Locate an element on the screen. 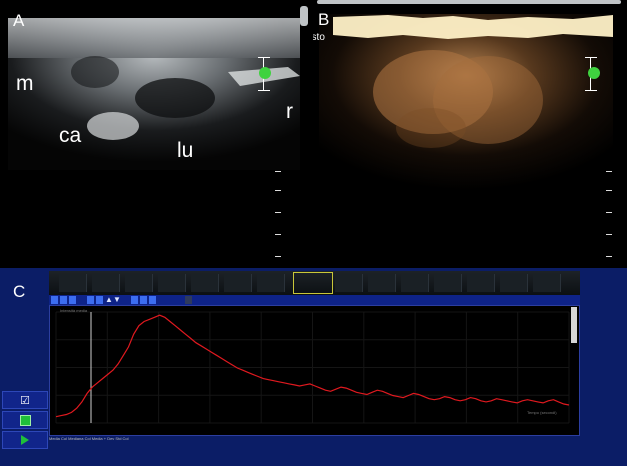  panel-b-letter: B is located at coordinates (324, 19).